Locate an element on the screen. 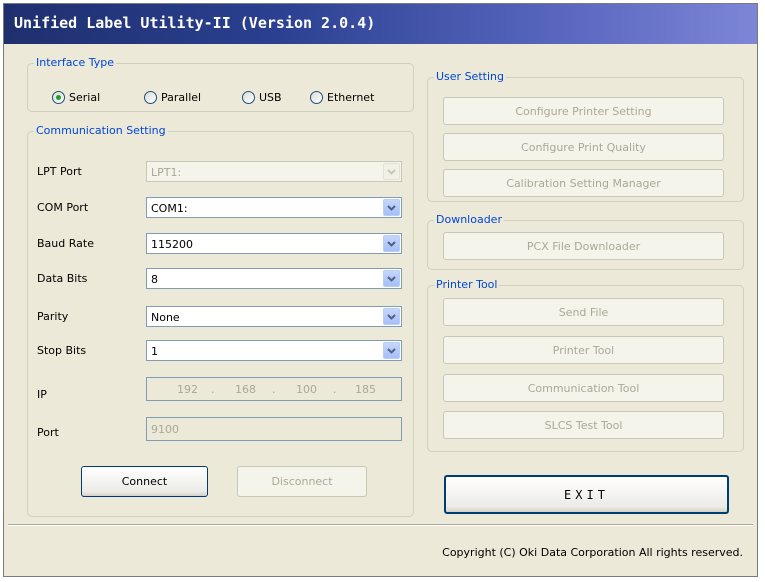  parity-select: None is located at coordinates (274, 316).